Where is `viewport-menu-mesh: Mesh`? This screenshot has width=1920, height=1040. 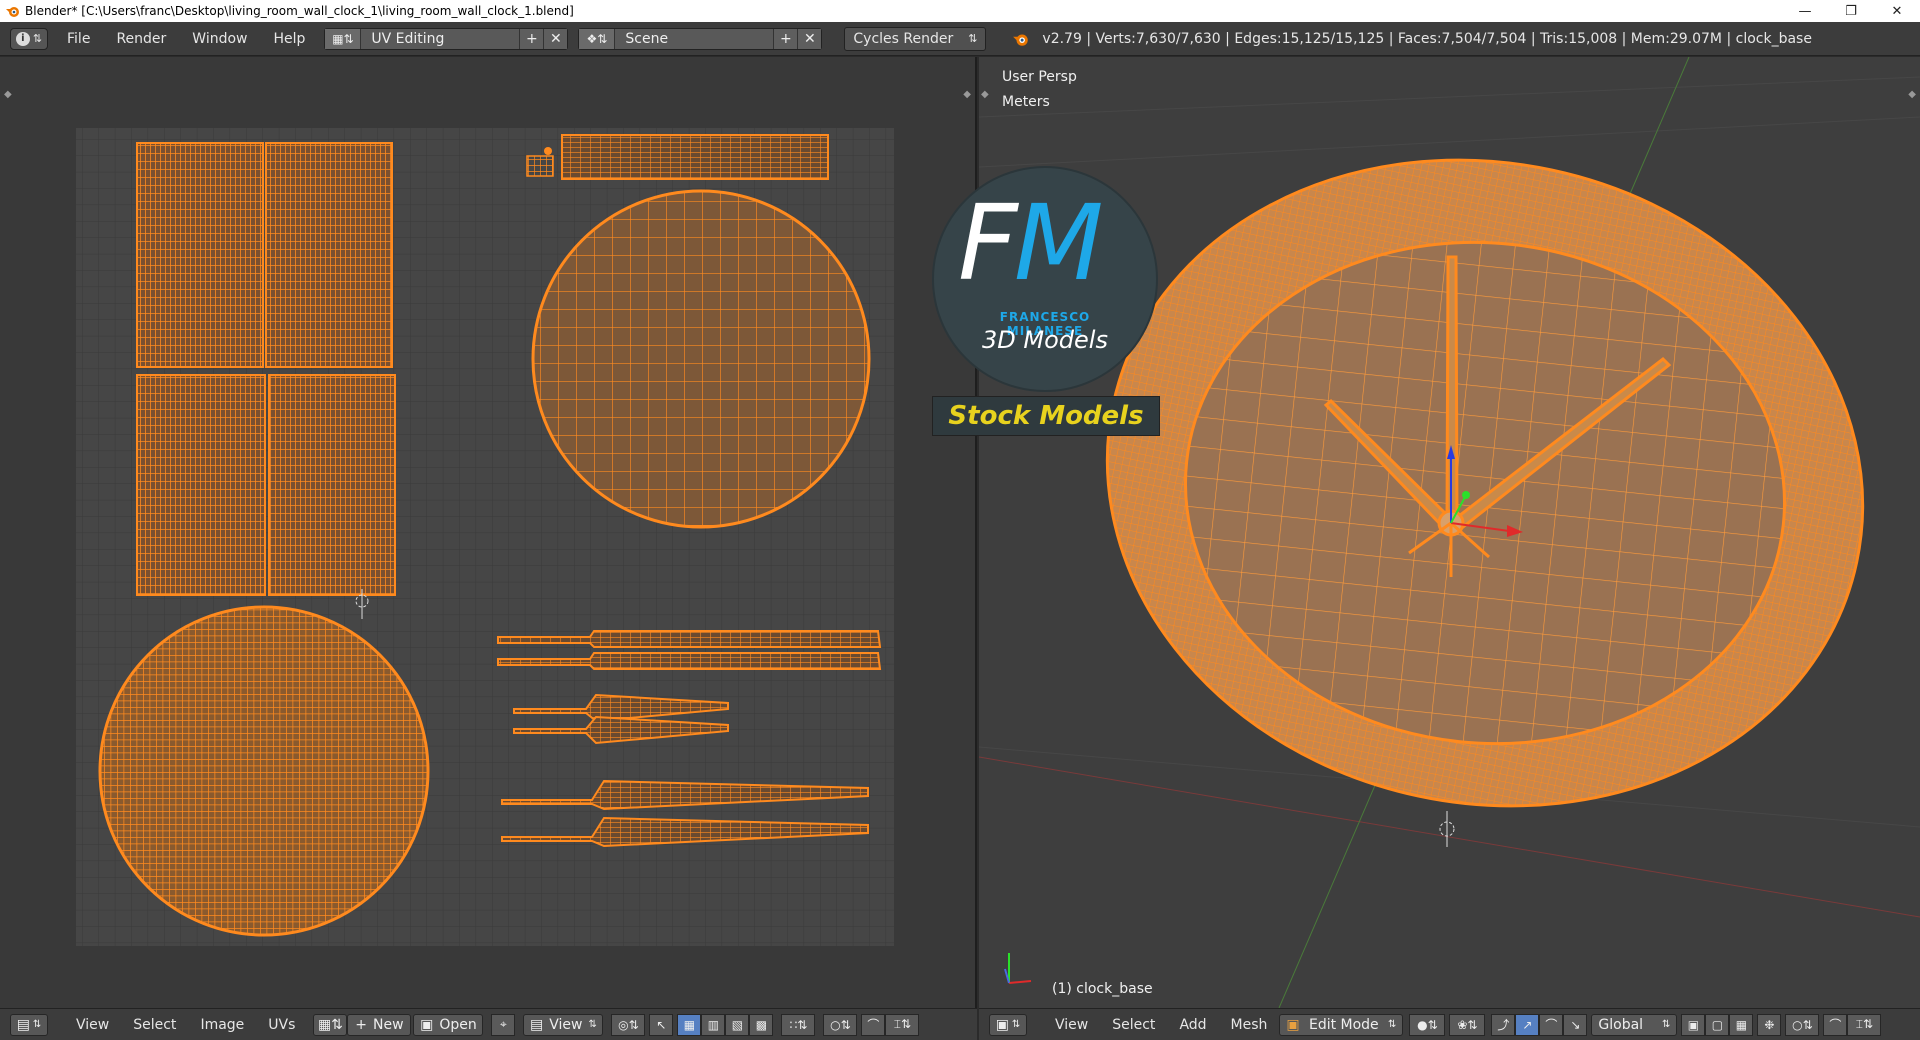 viewport-menu-mesh: Mesh is located at coordinates (1249, 1025).